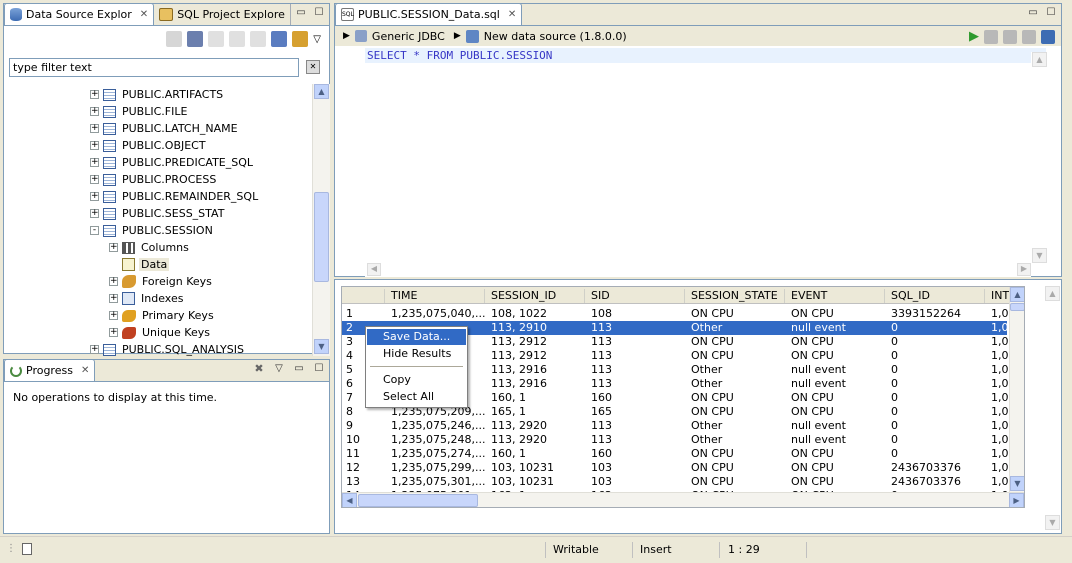 Image resolution: width=1072 pixels, height=563 pixels. I want to click on filter-input: type filter text, so click(154, 67).